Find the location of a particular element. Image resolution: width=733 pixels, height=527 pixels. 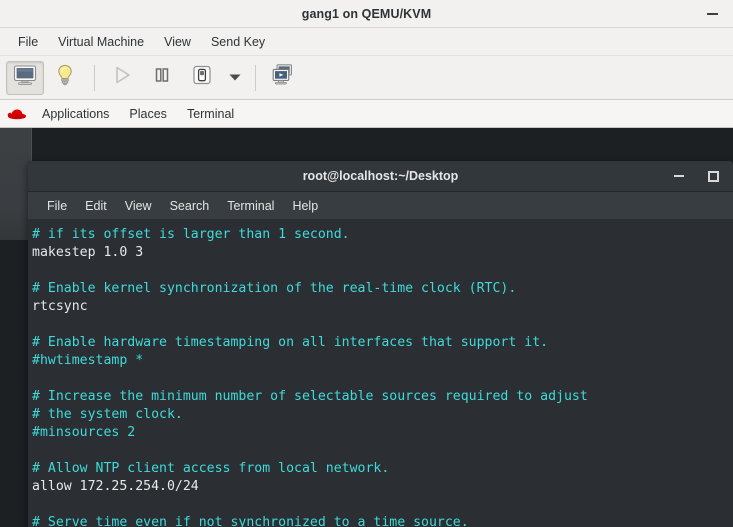

terminal-menu-view: View is located at coordinates (138, 206).